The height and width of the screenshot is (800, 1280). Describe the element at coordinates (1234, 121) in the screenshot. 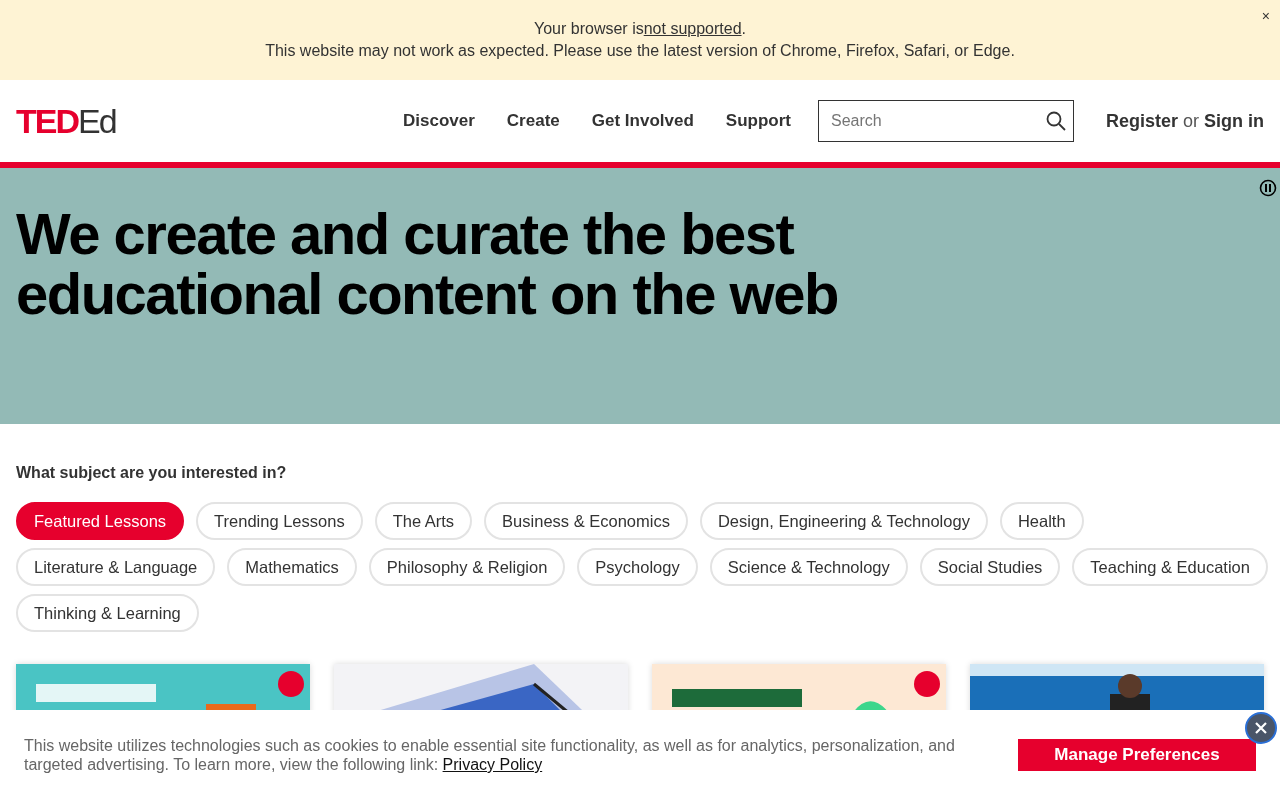

I see `sign-in-link: Sign in` at that location.